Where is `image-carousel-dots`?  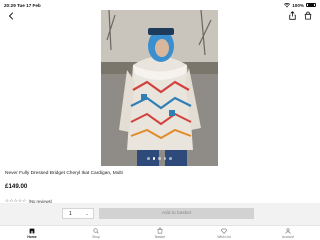 image-carousel-dots is located at coordinates (159, 158).